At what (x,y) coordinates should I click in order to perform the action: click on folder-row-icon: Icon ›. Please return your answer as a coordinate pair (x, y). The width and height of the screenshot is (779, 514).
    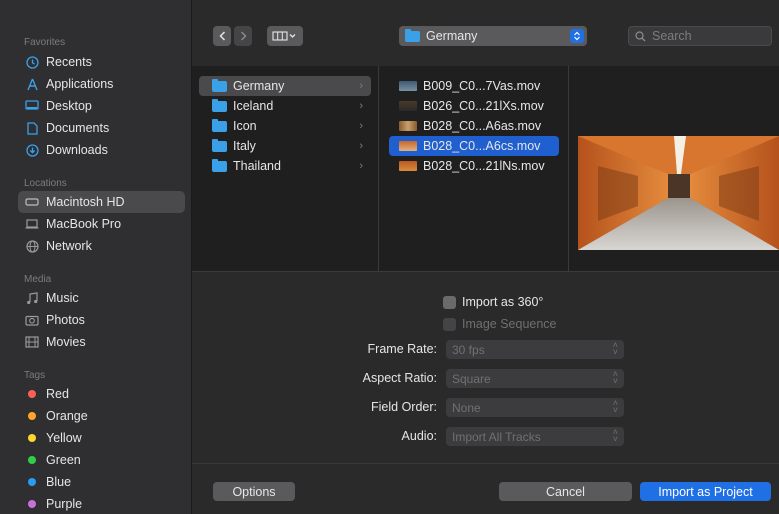
    Looking at the image, I should click on (285, 126).